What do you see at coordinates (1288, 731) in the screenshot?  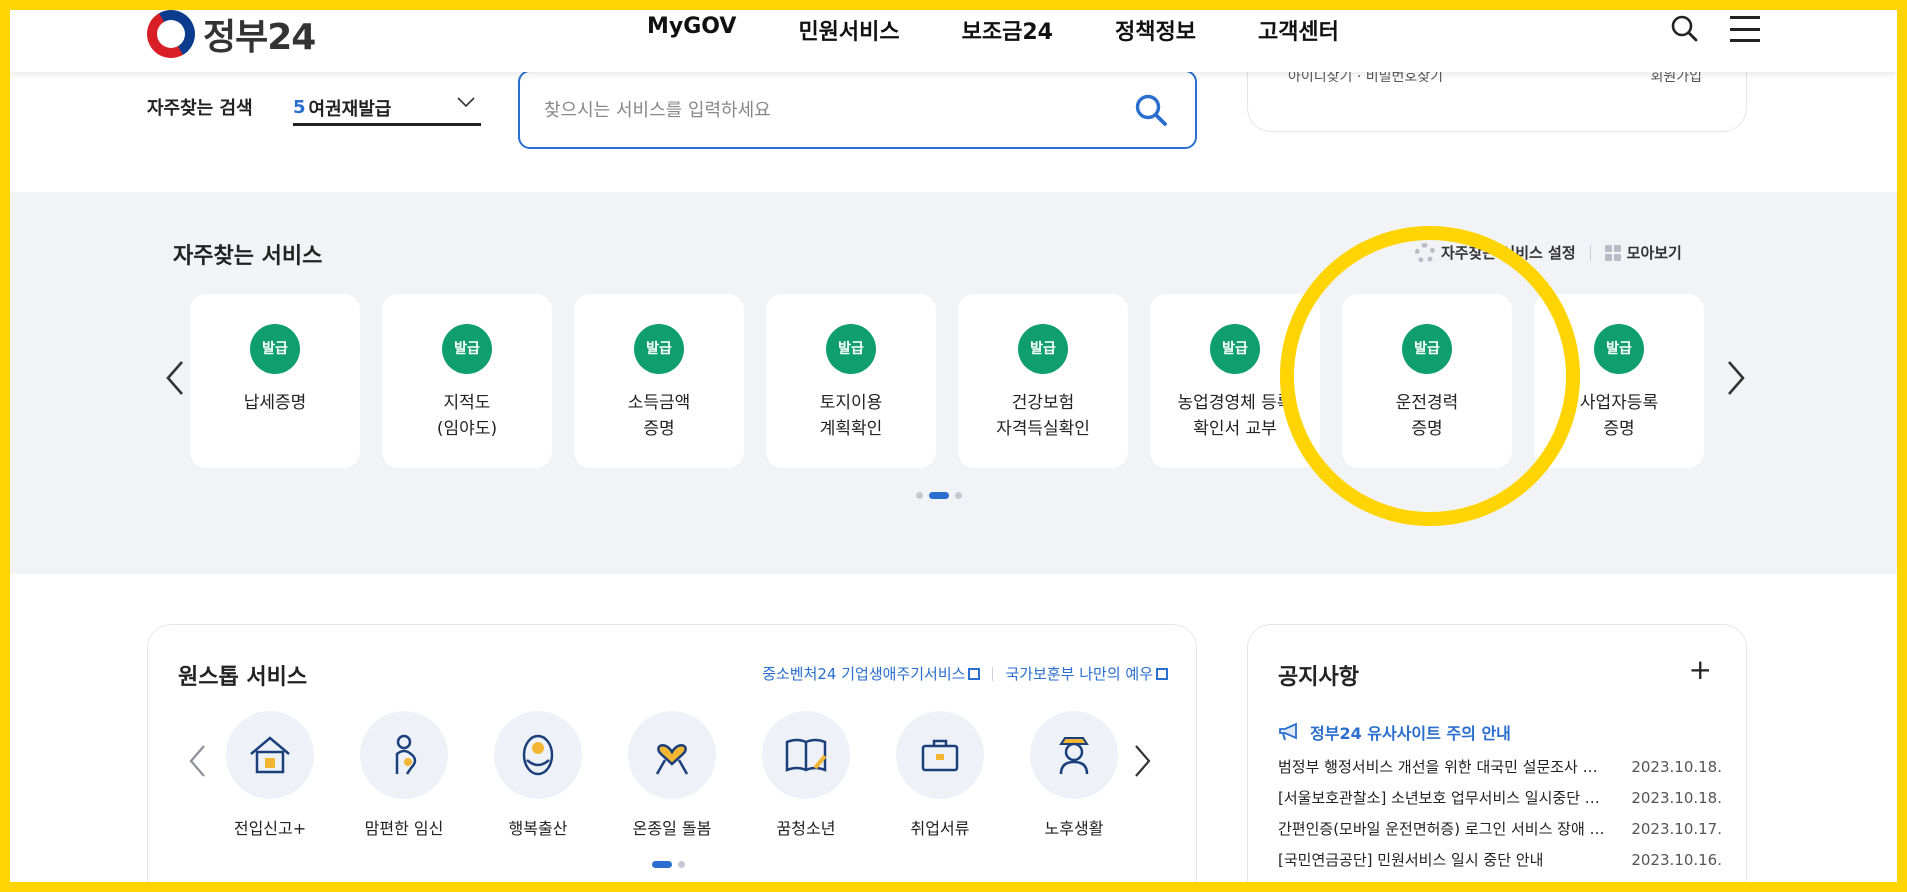 I see `megaphone-icon` at bounding box center [1288, 731].